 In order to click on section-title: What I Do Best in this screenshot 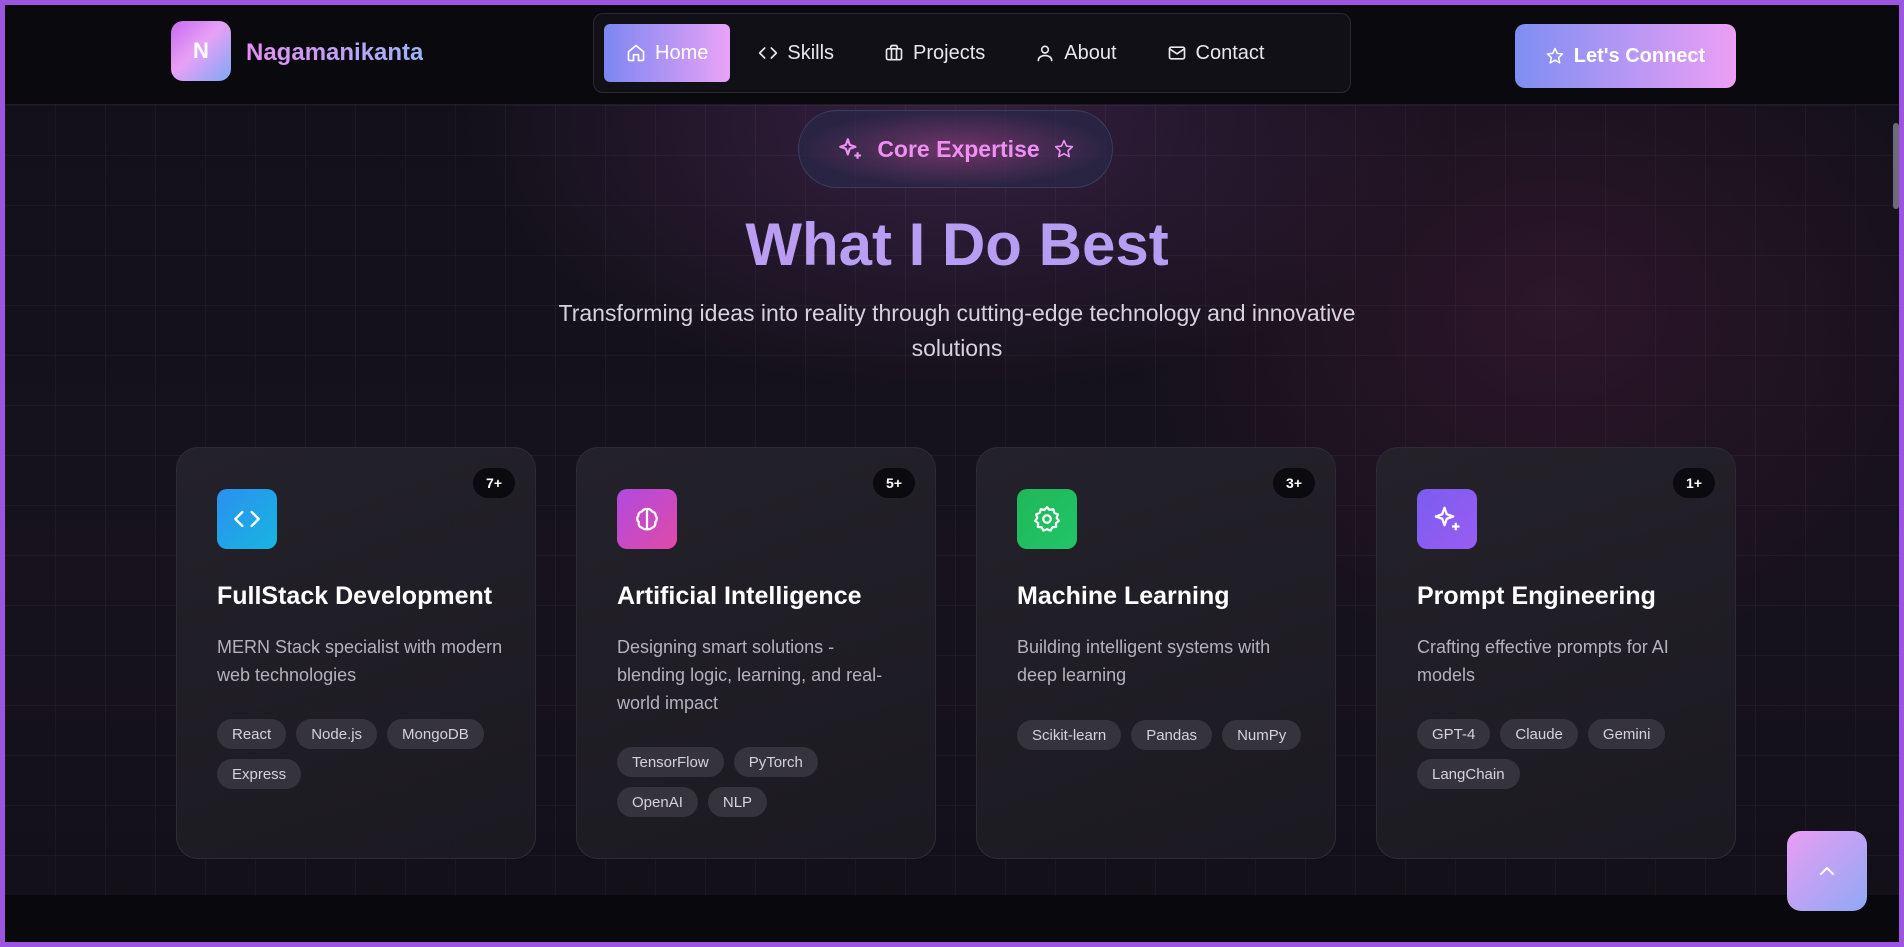, I will do `click(952, 244)`.